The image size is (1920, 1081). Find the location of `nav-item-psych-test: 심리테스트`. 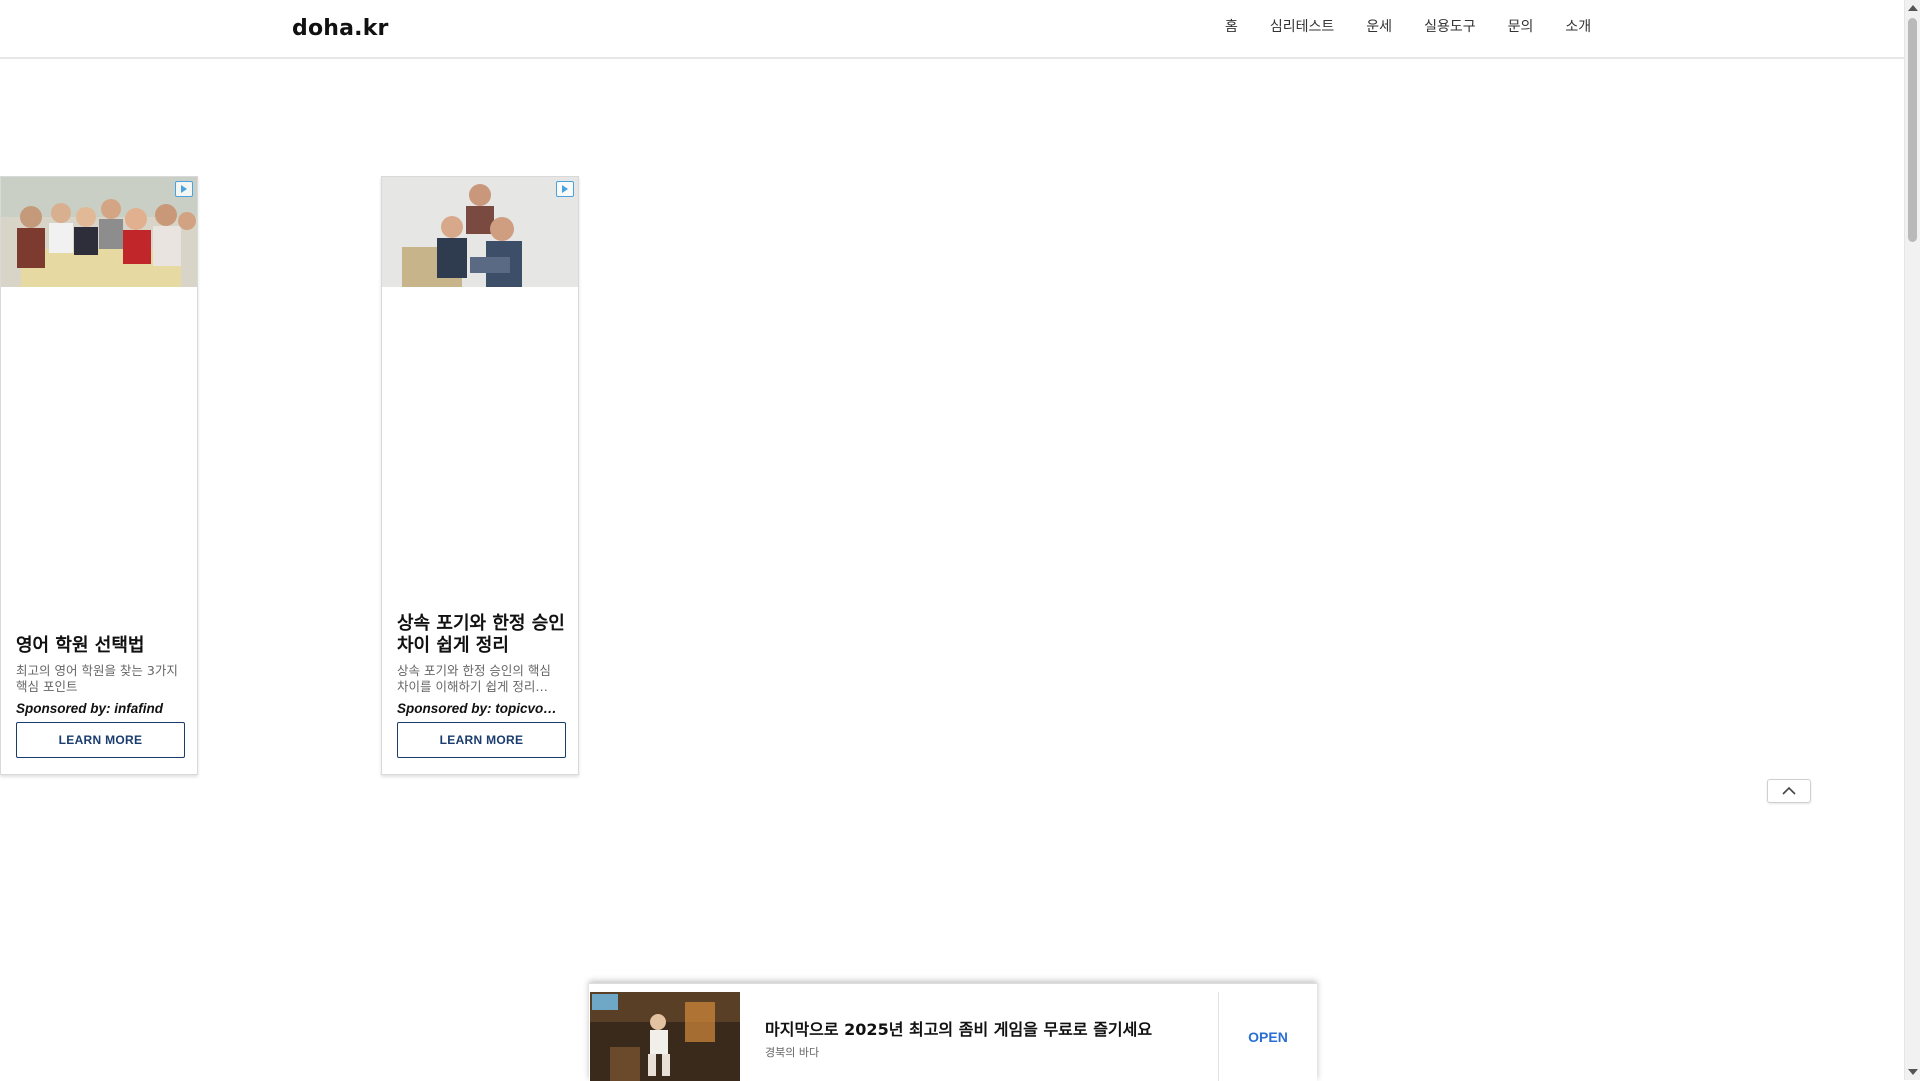

nav-item-psych-test: 심리테스트 is located at coordinates (1302, 26).